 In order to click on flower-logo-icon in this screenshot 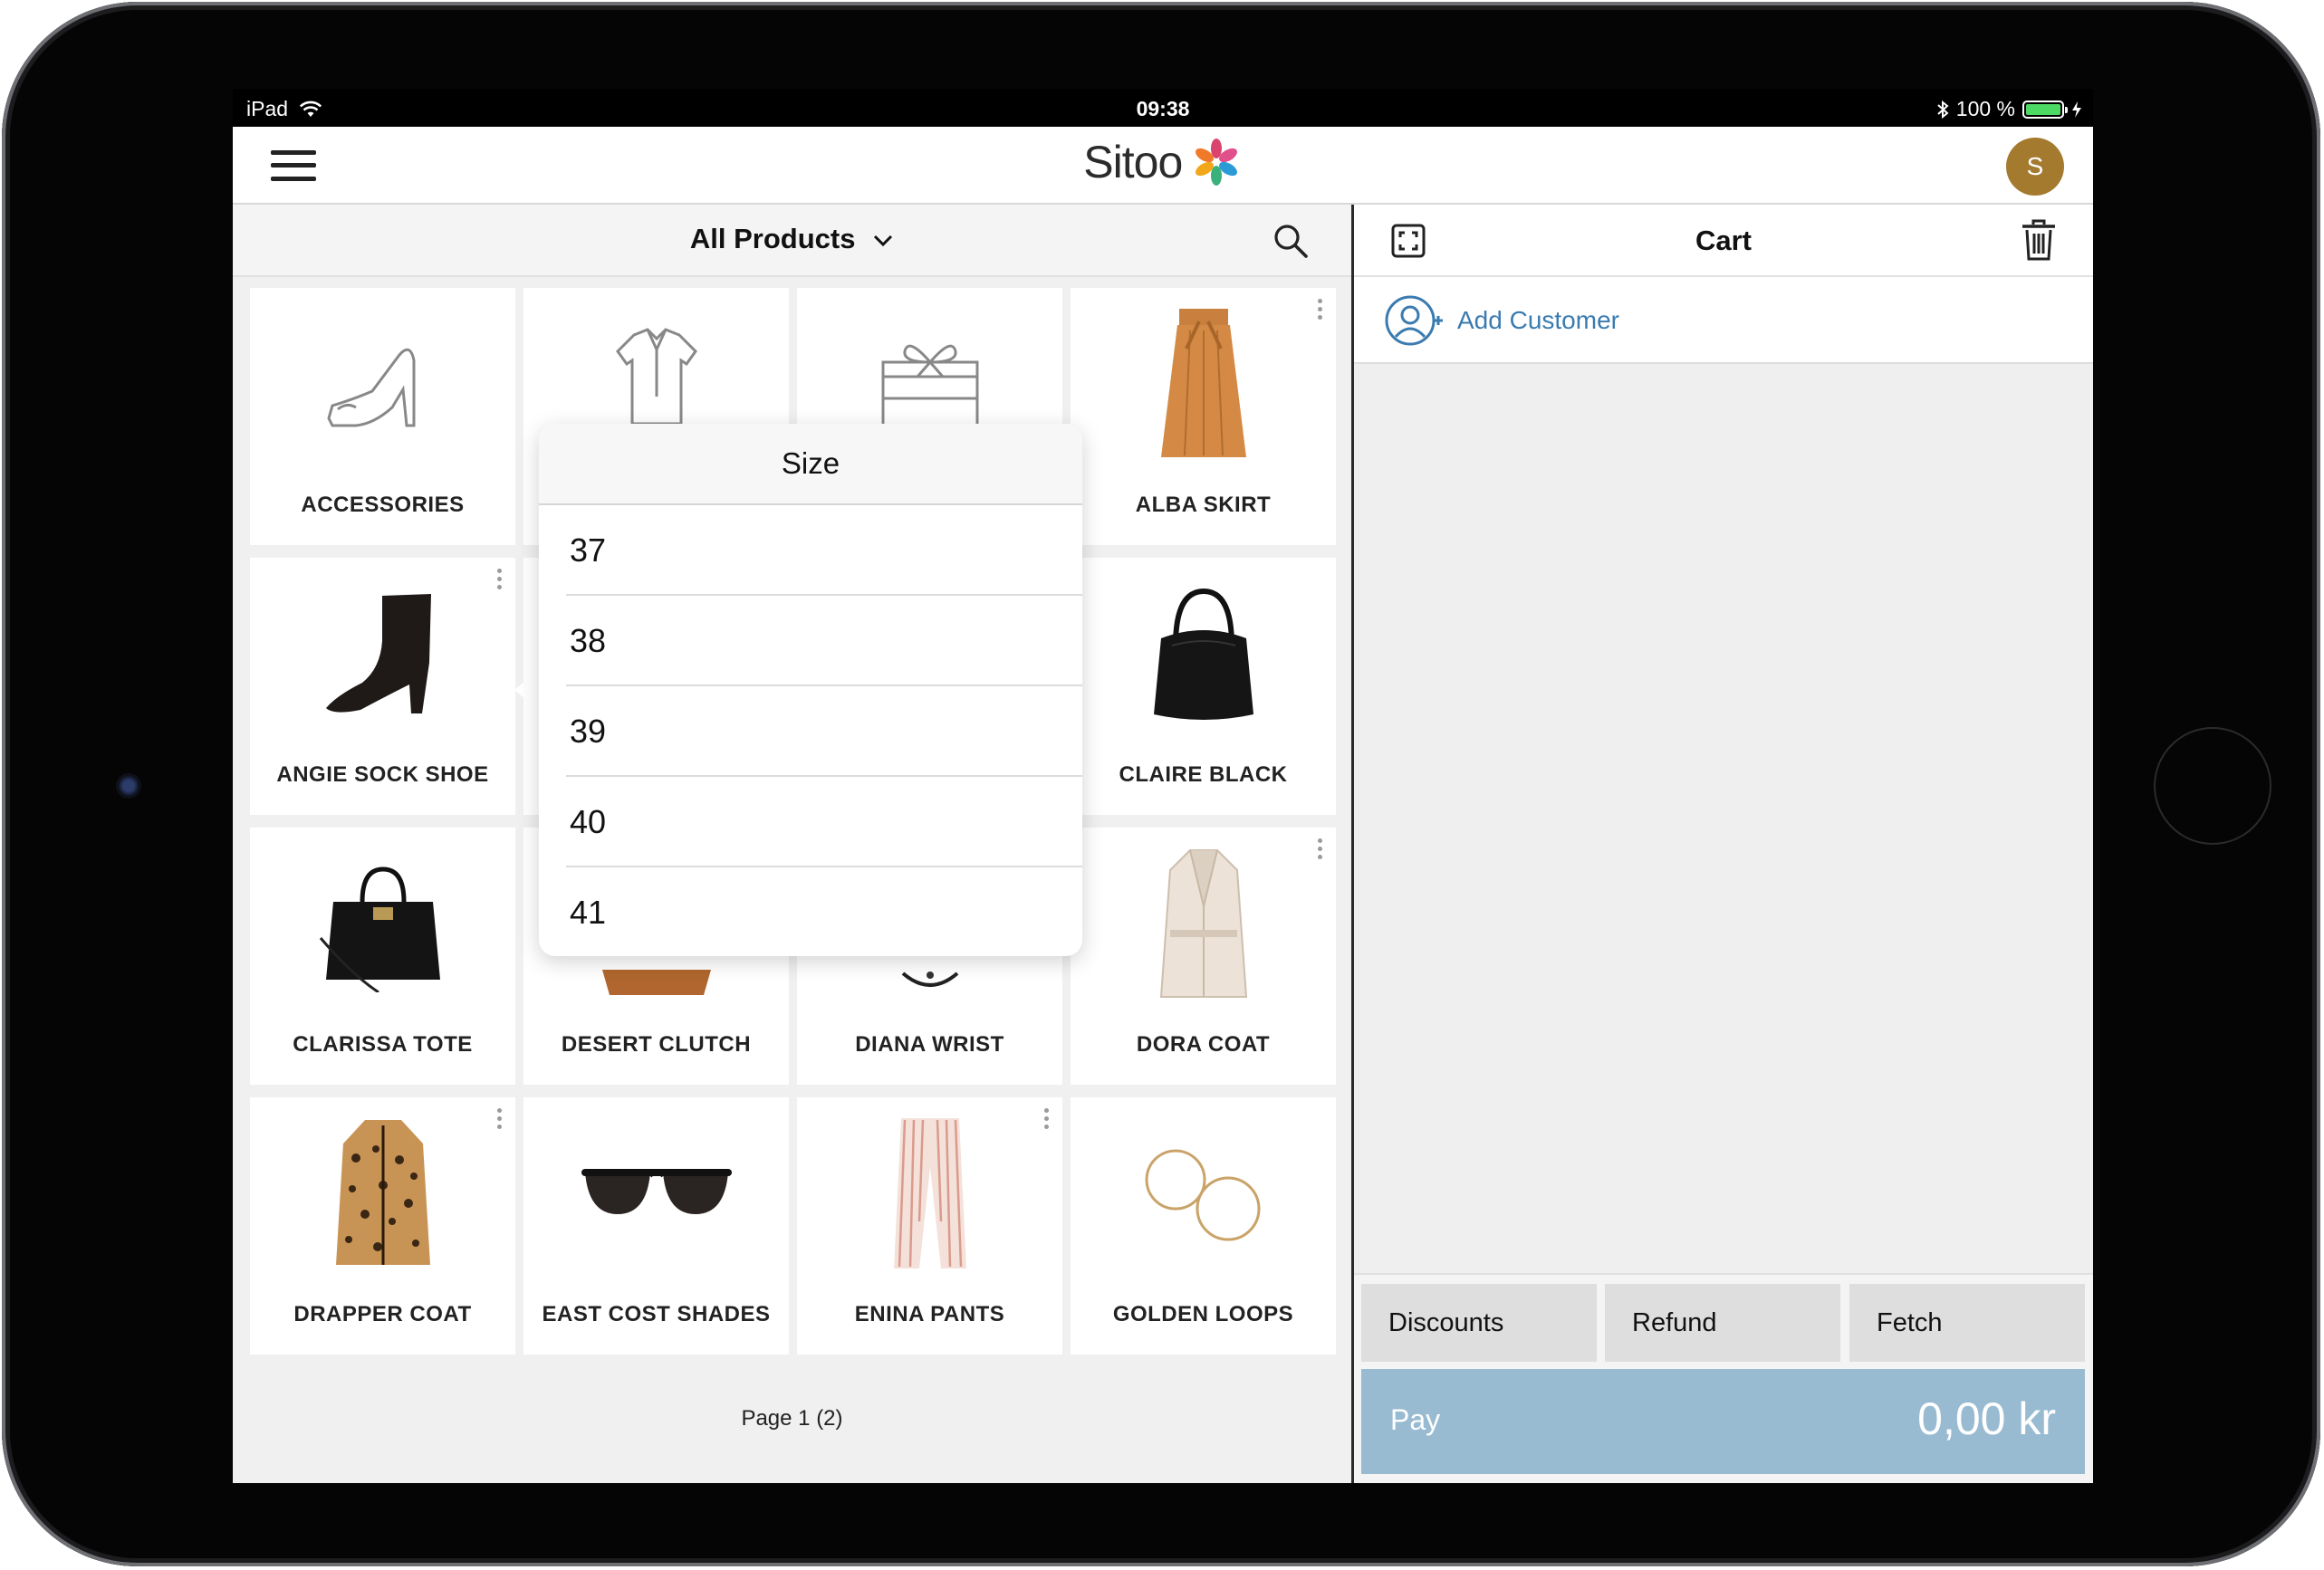, I will do `click(1216, 162)`.